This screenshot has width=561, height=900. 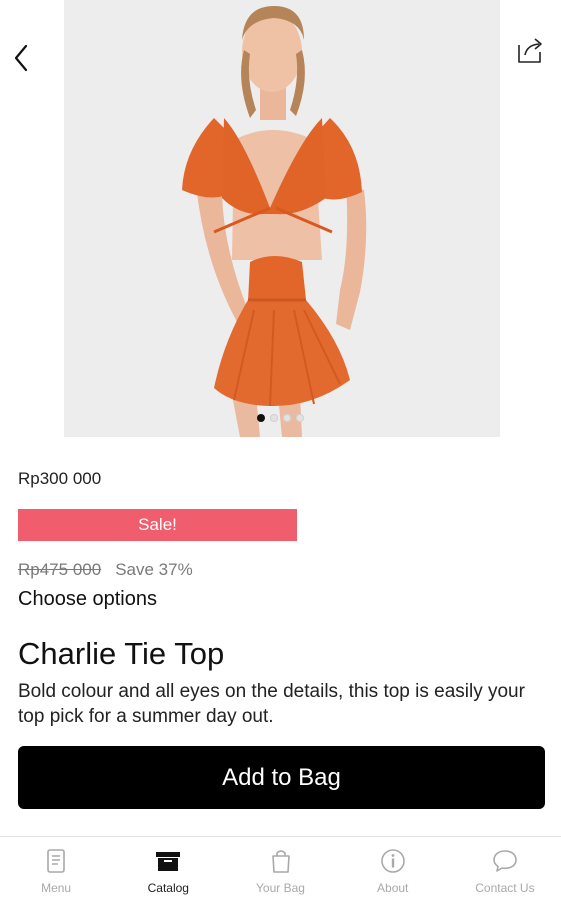 What do you see at coordinates (281, 777) in the screenshot?
I see `add-to-bag-button: Add to Bag` at bounding box center [281, 777].